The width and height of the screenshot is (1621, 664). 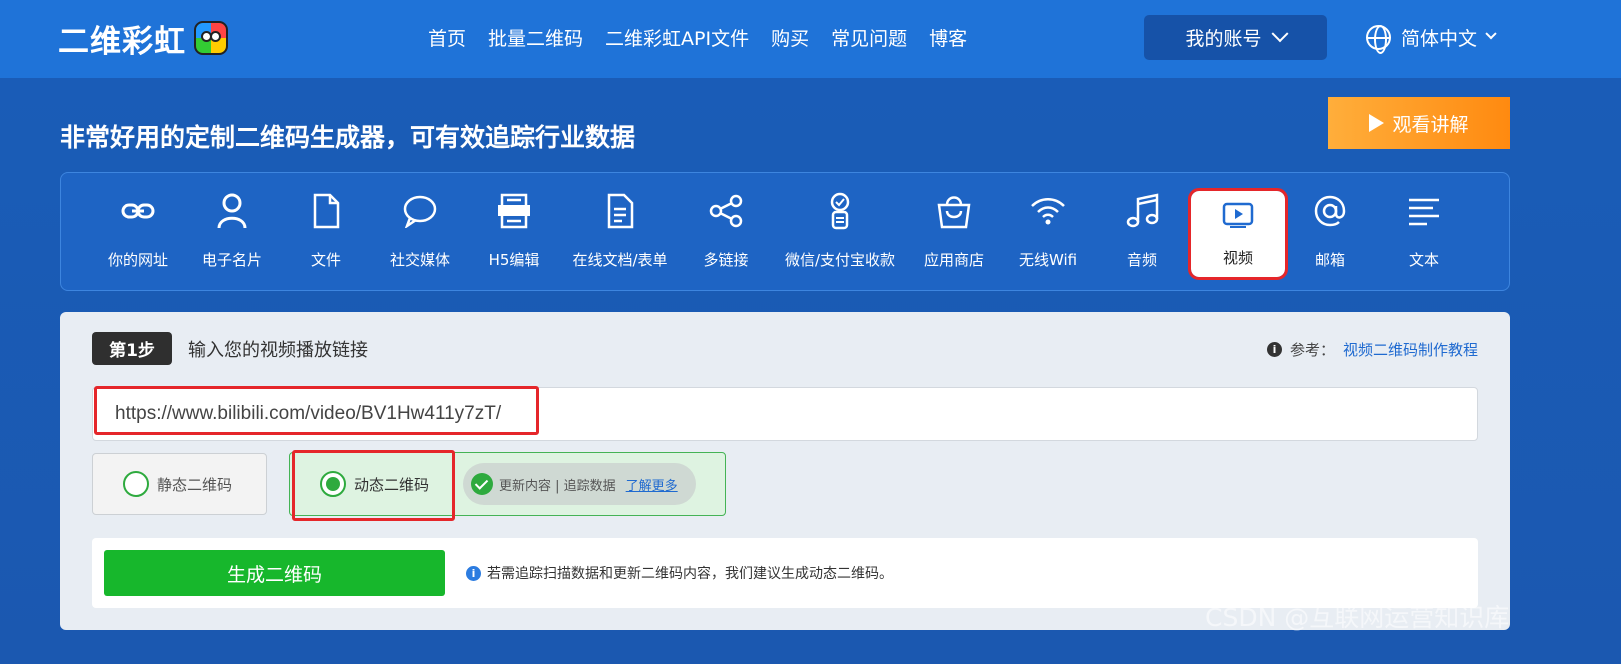 What do you see at coordinates (1048, 211) in the screenshot?
I see `wifi-icon` at bounding box center [1048, 211].